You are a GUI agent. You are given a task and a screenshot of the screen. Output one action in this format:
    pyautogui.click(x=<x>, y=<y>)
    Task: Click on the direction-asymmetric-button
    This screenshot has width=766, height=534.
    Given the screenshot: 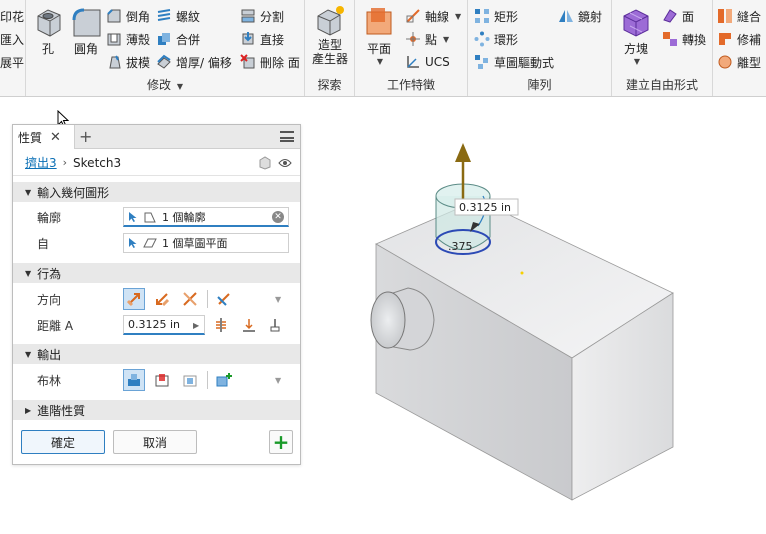 What is the action you would take?
    pyautogui.click(x=224, y=299)
    